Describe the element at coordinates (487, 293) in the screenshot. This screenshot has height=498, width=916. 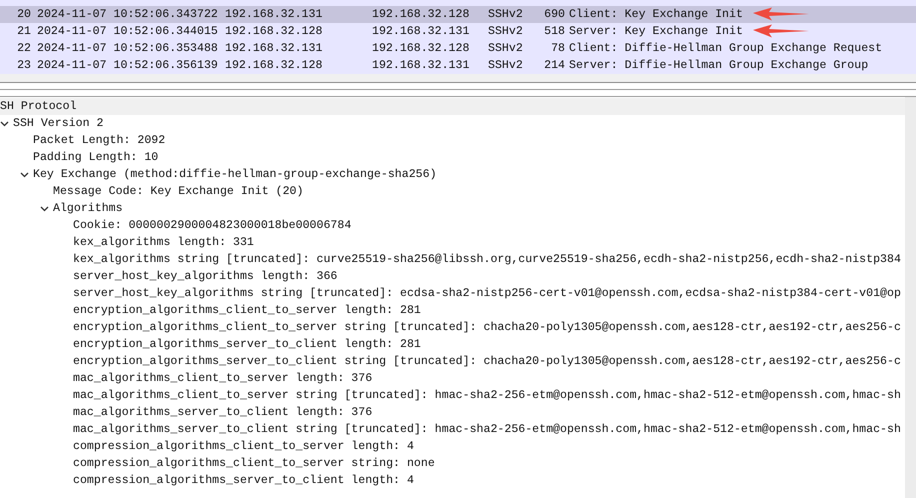
I see `tree-item: server_host_key_algorithms string [truncated]: ecdsa-sha2-nistp256-cert-v01@openssh.com,ecdsa-sha2-nistp384-cert-v01@op` at that location.